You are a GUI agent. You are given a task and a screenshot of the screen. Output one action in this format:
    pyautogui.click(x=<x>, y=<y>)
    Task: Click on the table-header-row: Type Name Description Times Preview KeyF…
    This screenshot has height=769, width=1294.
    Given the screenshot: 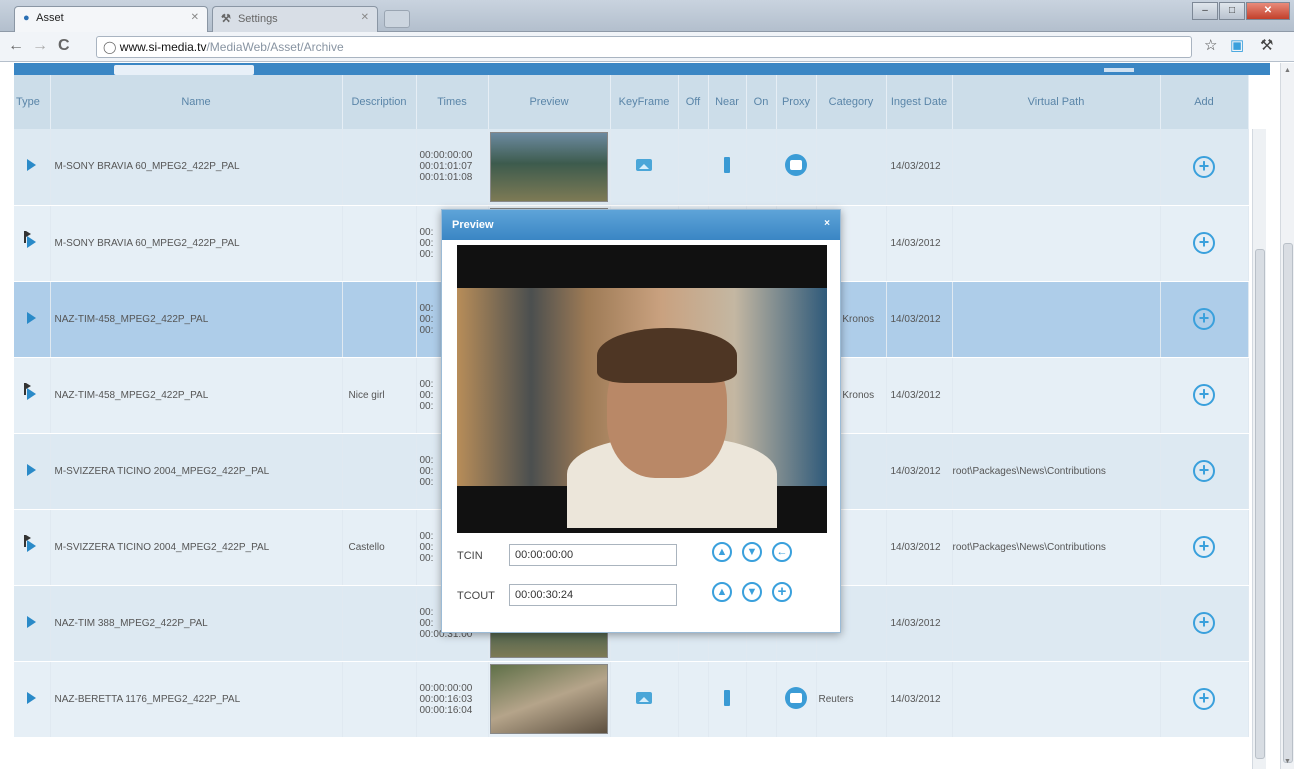 What is the action you would take?
    pyautogui.click(x=631, y=102)
    